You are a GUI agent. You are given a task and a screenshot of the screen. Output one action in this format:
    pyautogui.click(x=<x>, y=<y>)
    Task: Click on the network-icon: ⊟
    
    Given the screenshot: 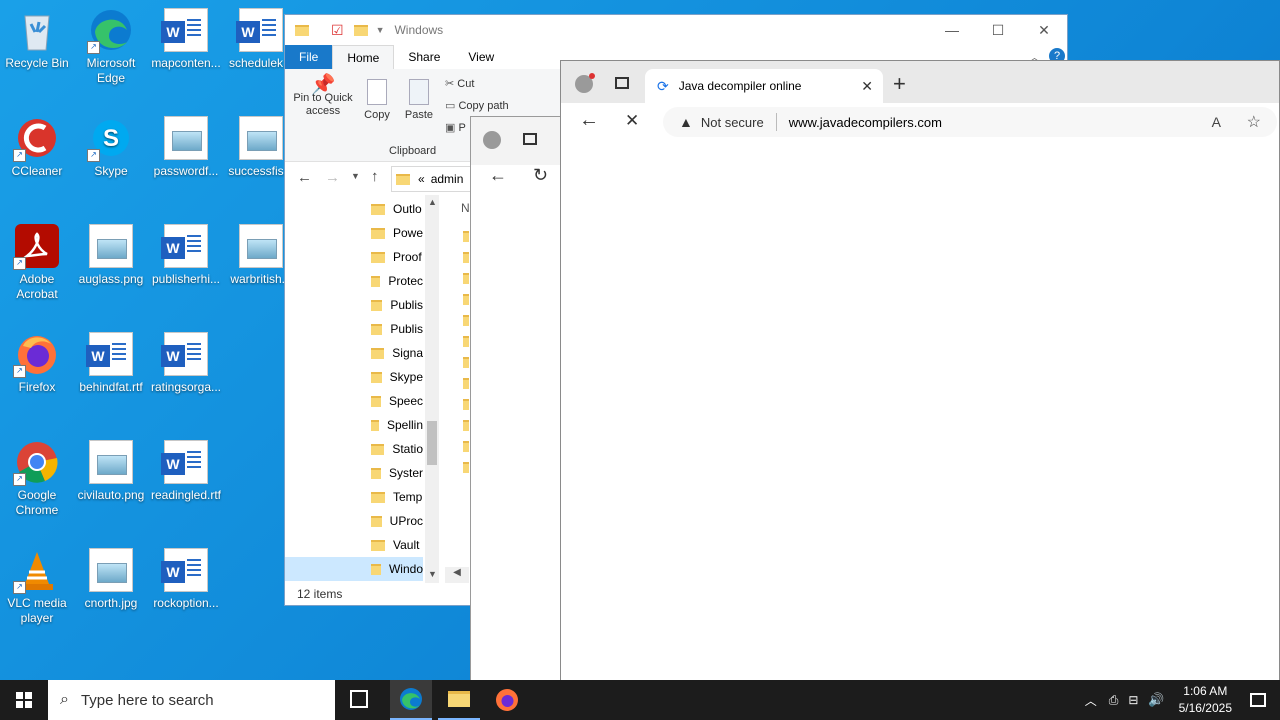 What is the action you would take?
    pyautogui.click(x=1133, y=700)
    